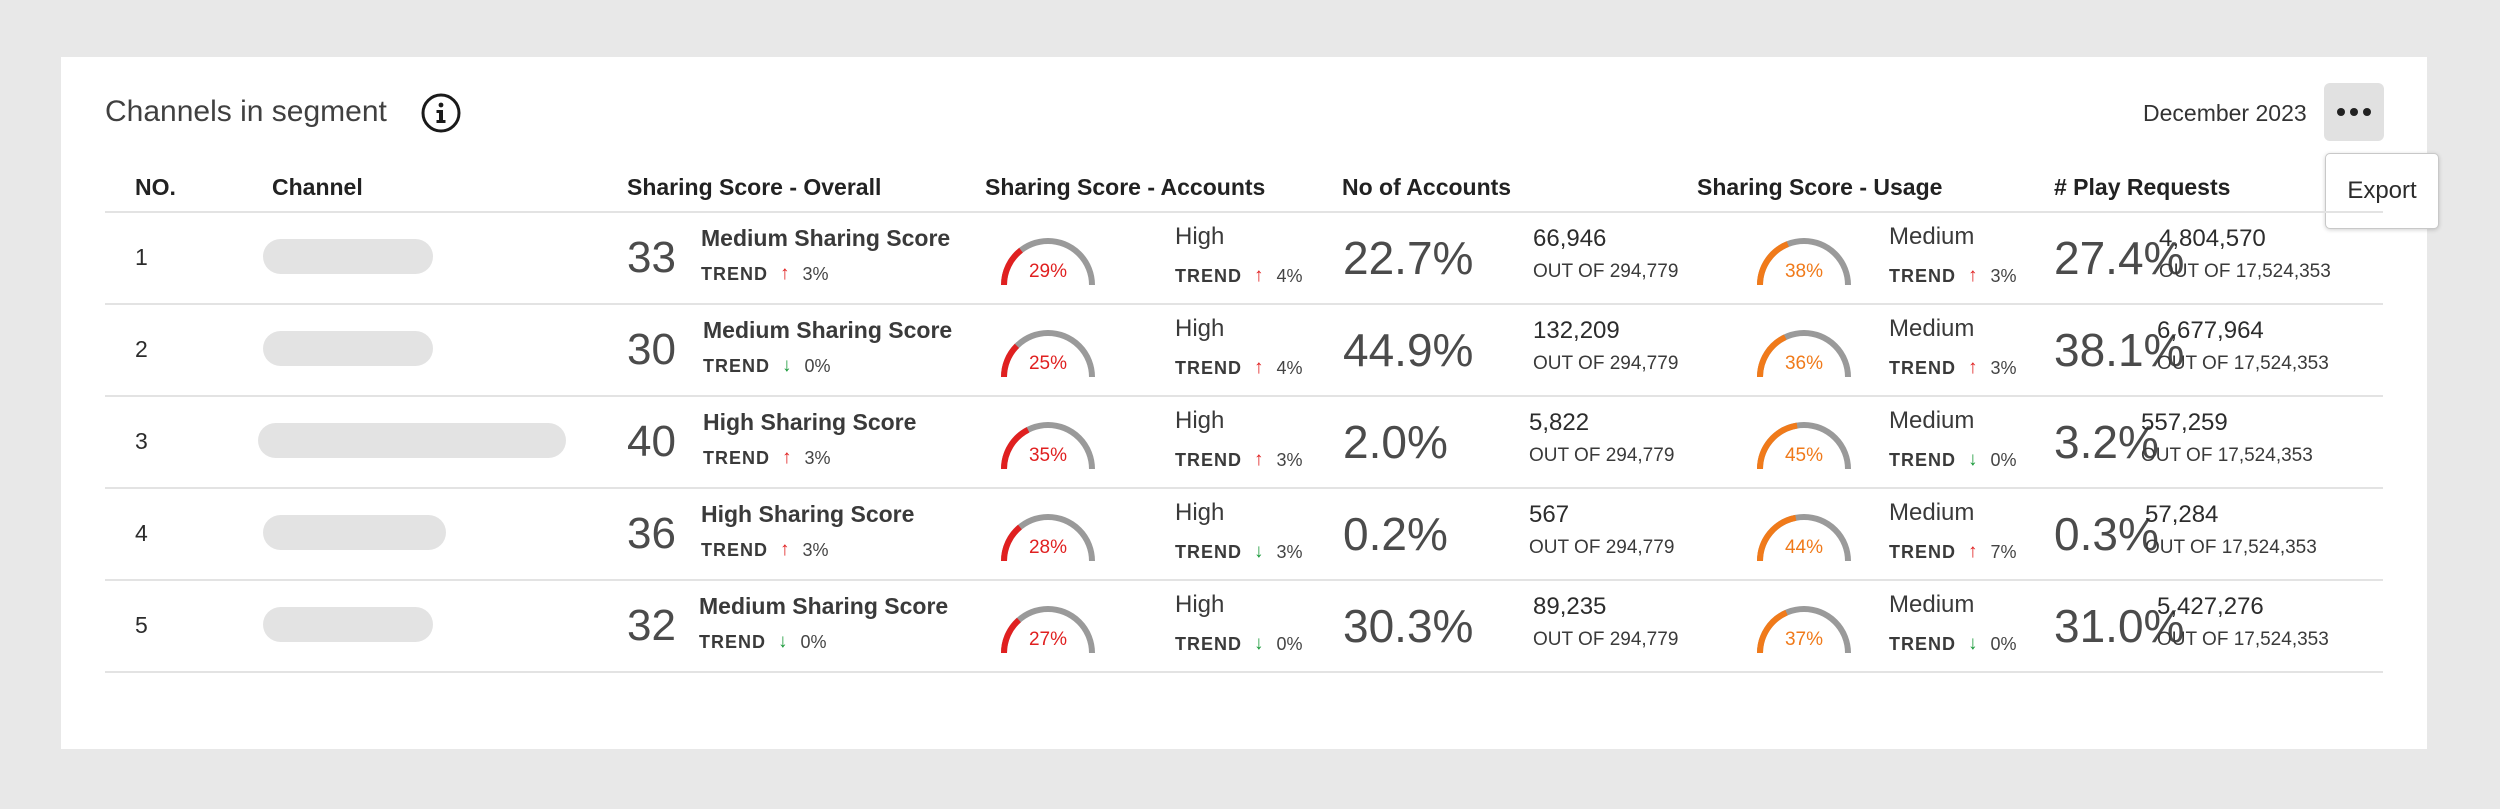  What do you see at coordinates (1576, 330) in the screenshot?
I see `accounts-count: 132,209` at bounding box center [1576, 330].